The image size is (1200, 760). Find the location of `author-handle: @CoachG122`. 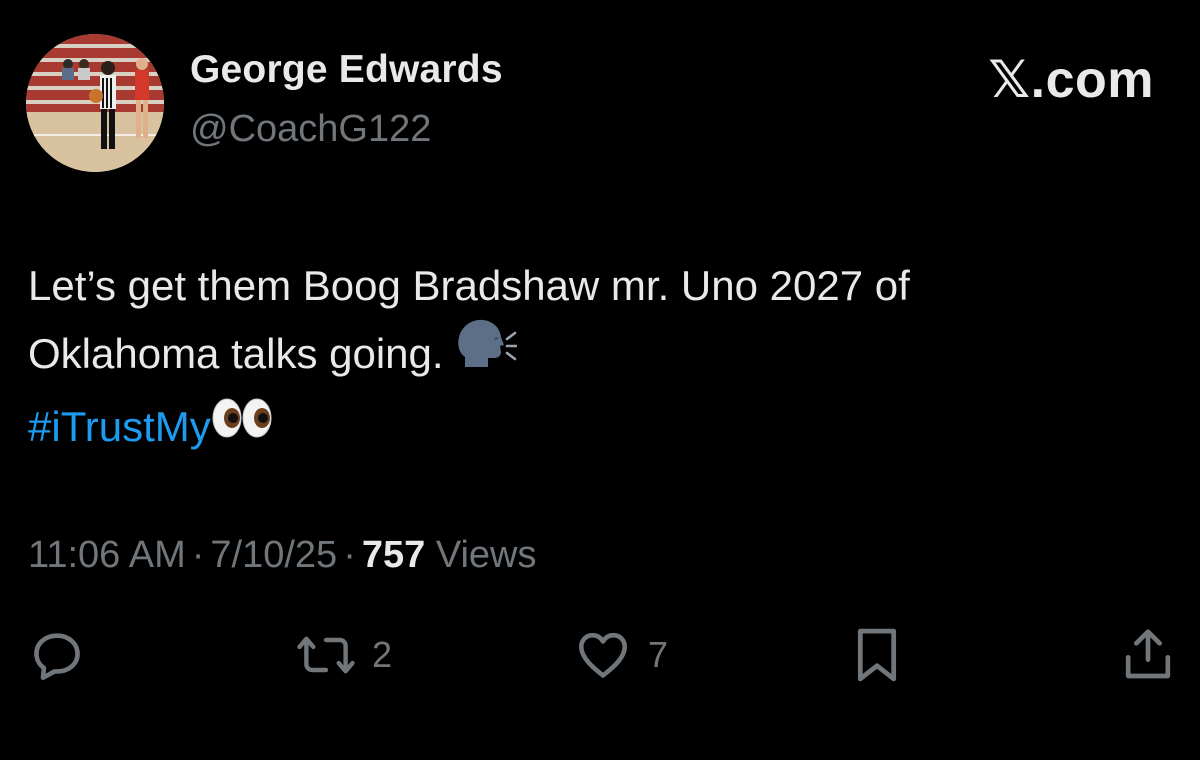

author-handle: @CoachG122 is located at coordinates (310, 129).